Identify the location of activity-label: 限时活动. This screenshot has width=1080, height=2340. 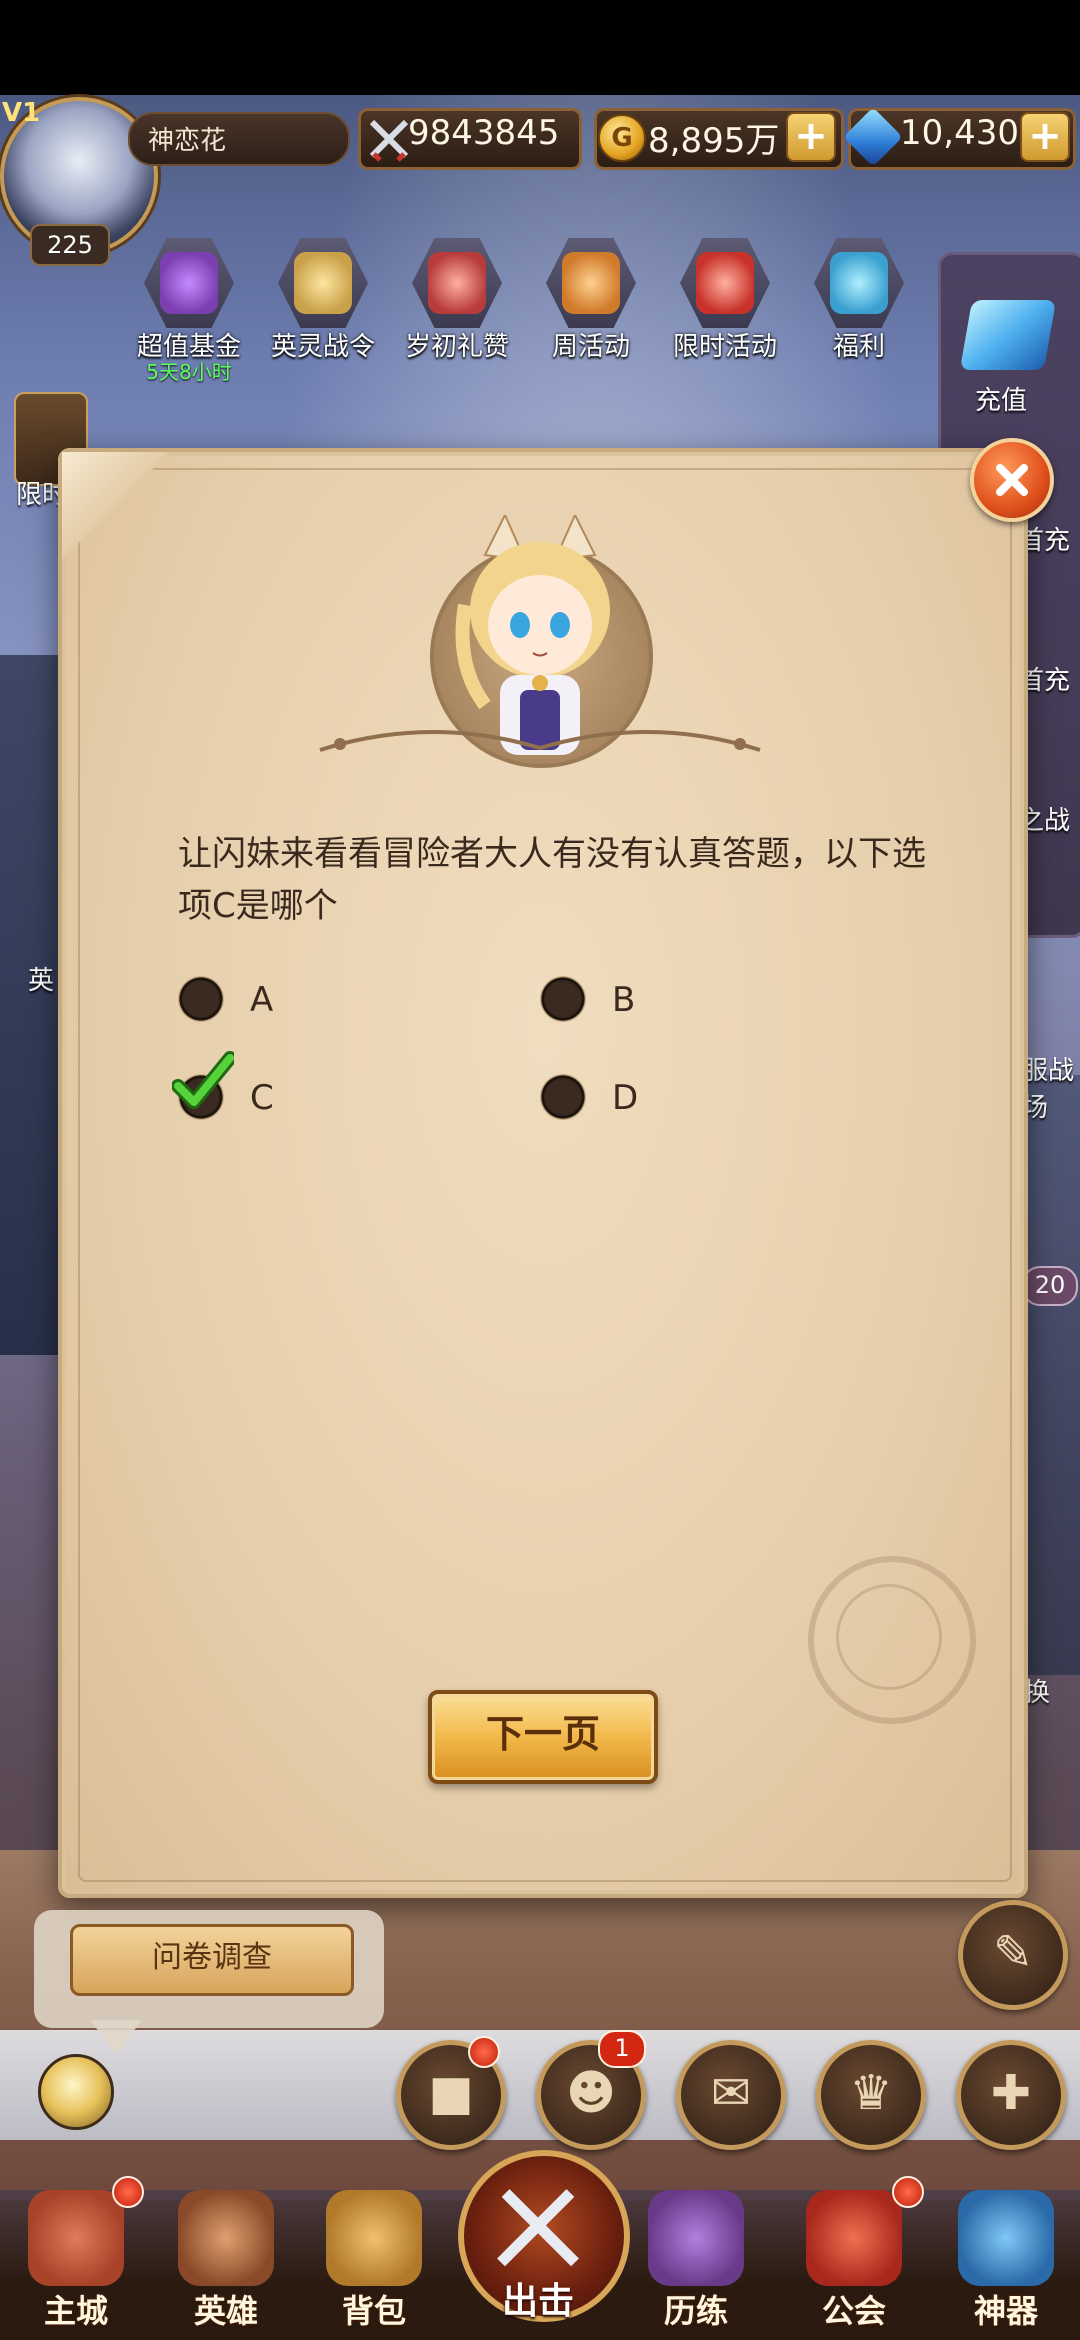
(724, 347).